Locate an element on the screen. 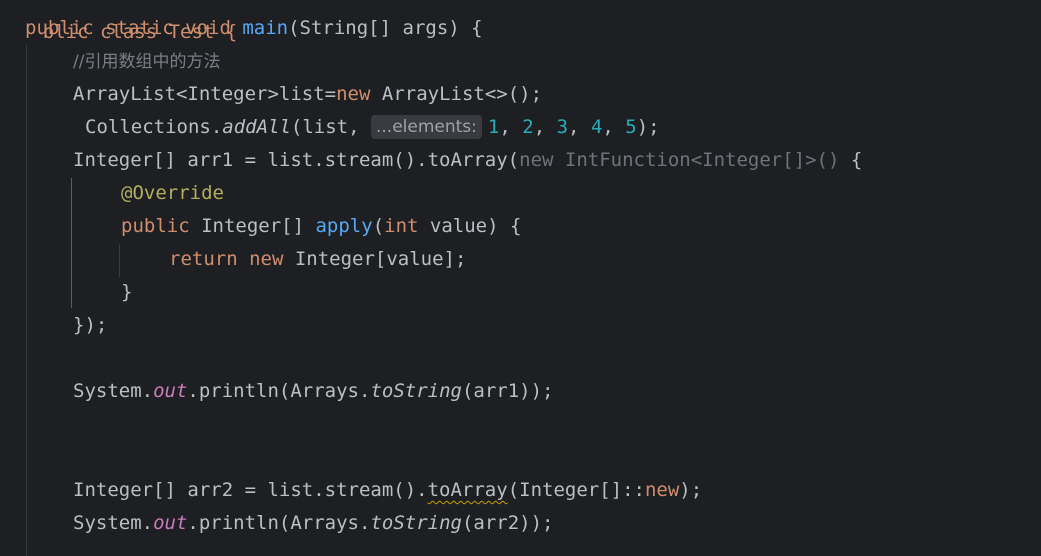 The width and height of the screenshot is (1041, 556). comment-text: //引用数组中的方法 is located at coordinates (147, 62).